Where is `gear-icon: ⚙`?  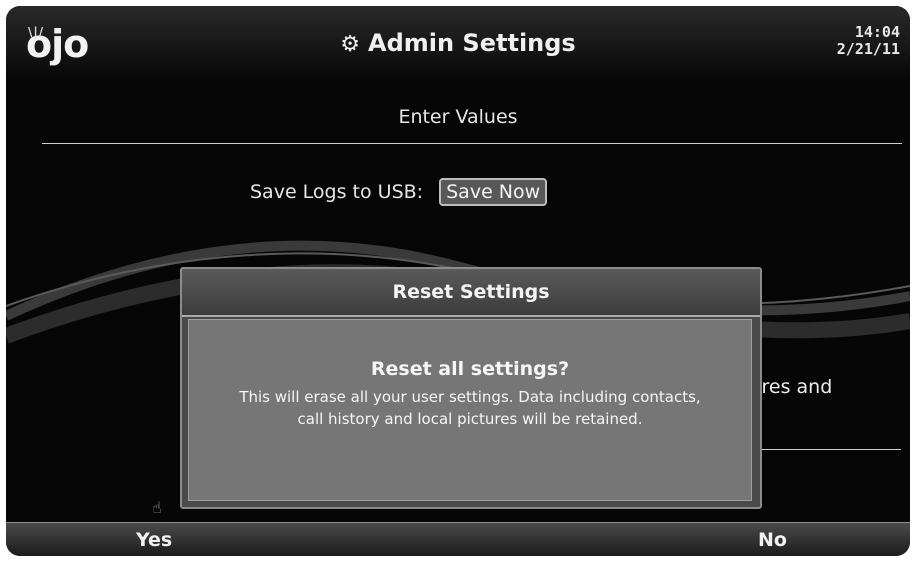
gear-icon: ⚙ is located at coordinates (350, 44).